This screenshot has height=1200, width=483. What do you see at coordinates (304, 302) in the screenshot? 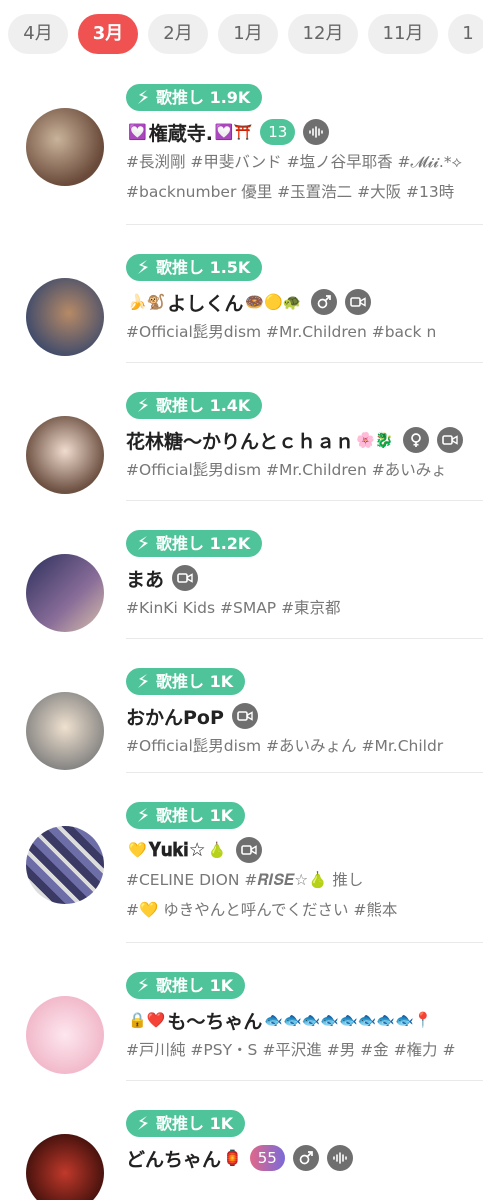
I see `name-line: 🍌🐒 よしくん 🍩🟡🐢` at bounding box center [304, 302].